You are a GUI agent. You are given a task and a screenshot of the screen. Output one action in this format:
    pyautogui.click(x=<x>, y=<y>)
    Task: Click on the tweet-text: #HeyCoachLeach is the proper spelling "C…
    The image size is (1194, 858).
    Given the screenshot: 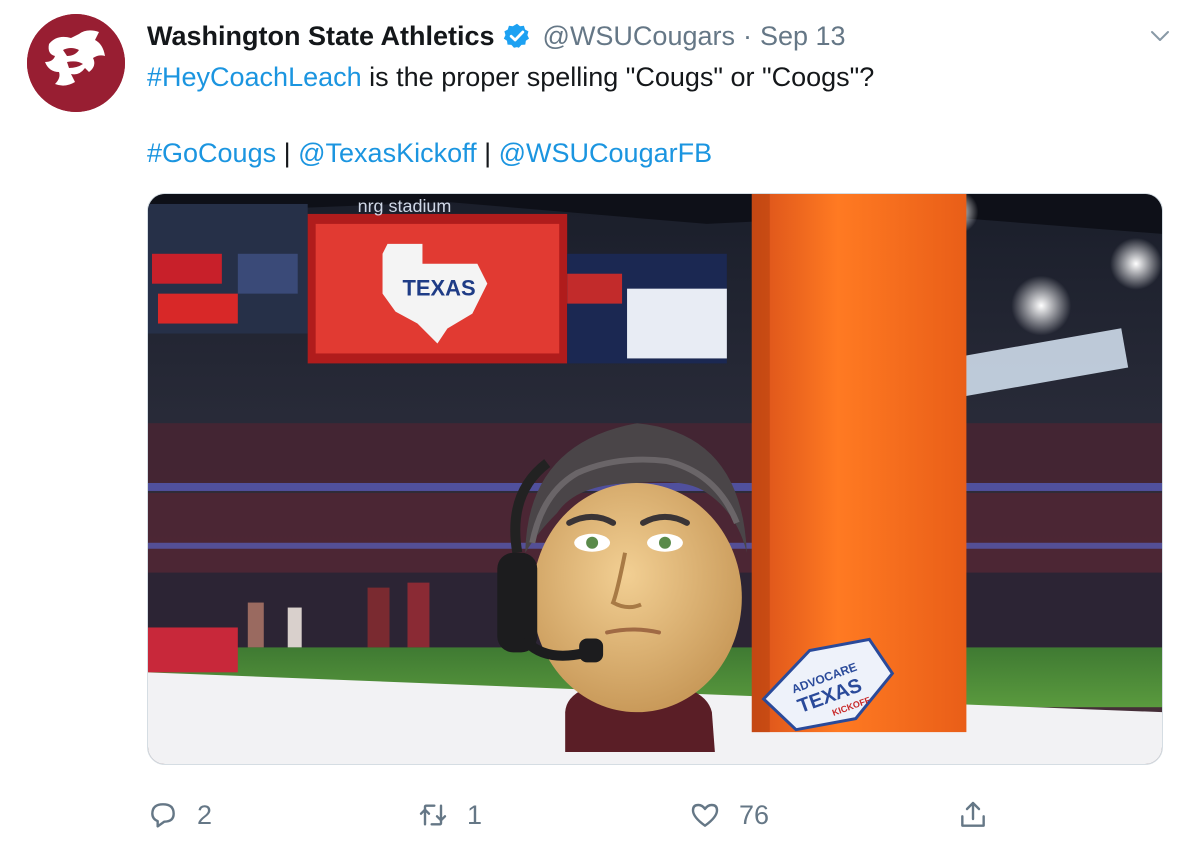 What is the action you would take?
    pyautogui.click(x=652, y=115)
    